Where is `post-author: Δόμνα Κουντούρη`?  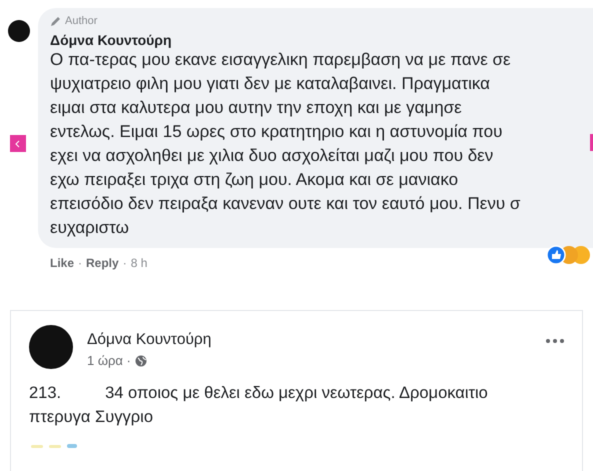
post-author: Δόμνα Κουντούρη is located at coordinates (149, 340).